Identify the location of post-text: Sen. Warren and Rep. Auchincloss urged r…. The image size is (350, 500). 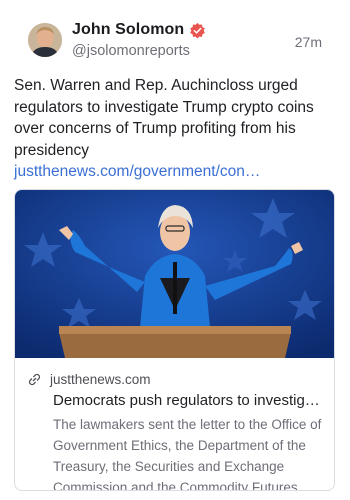
(164, 118).